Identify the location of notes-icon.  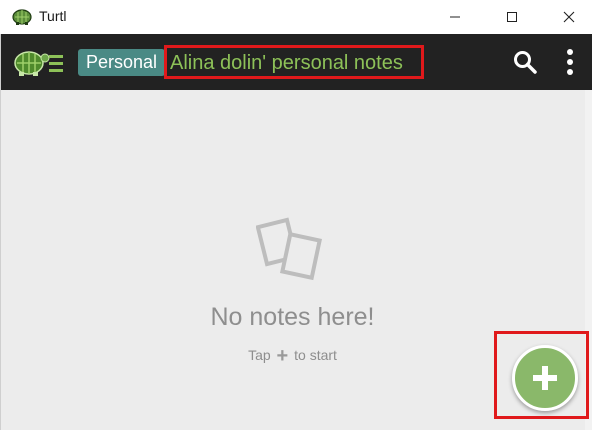
(289, 249).